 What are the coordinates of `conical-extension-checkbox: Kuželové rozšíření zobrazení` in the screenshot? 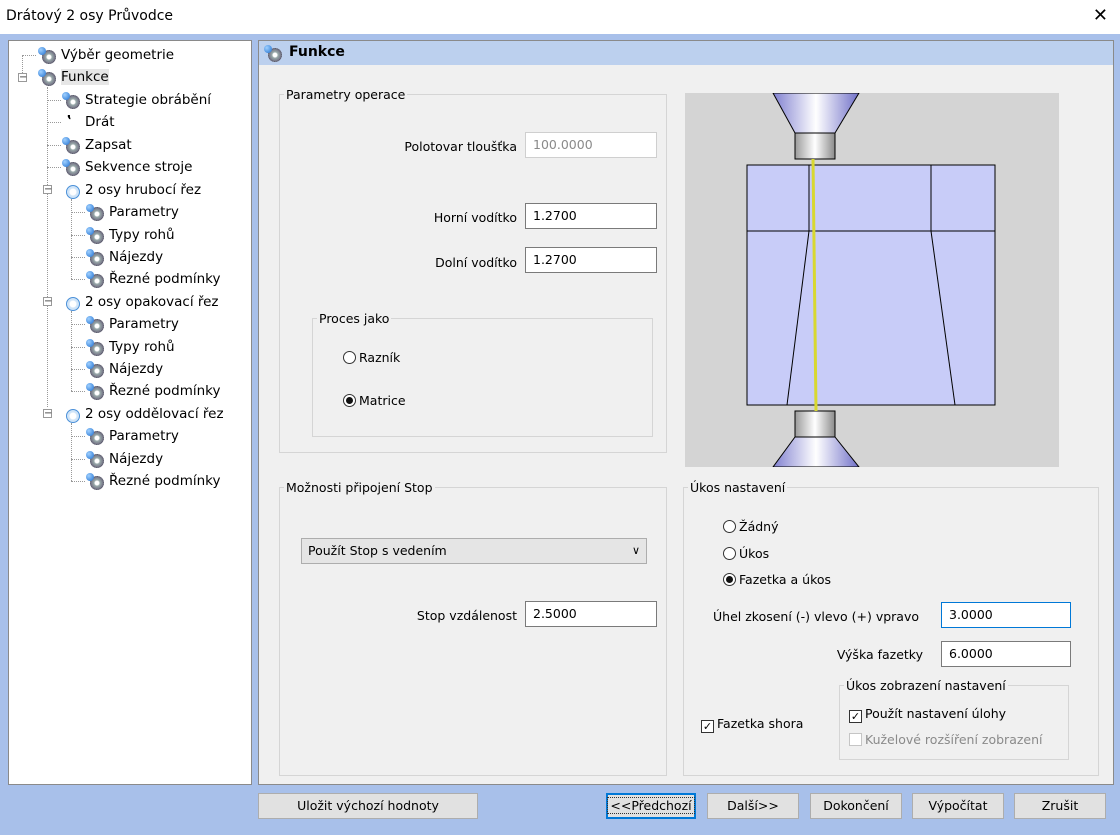 It's located at (946, 740).